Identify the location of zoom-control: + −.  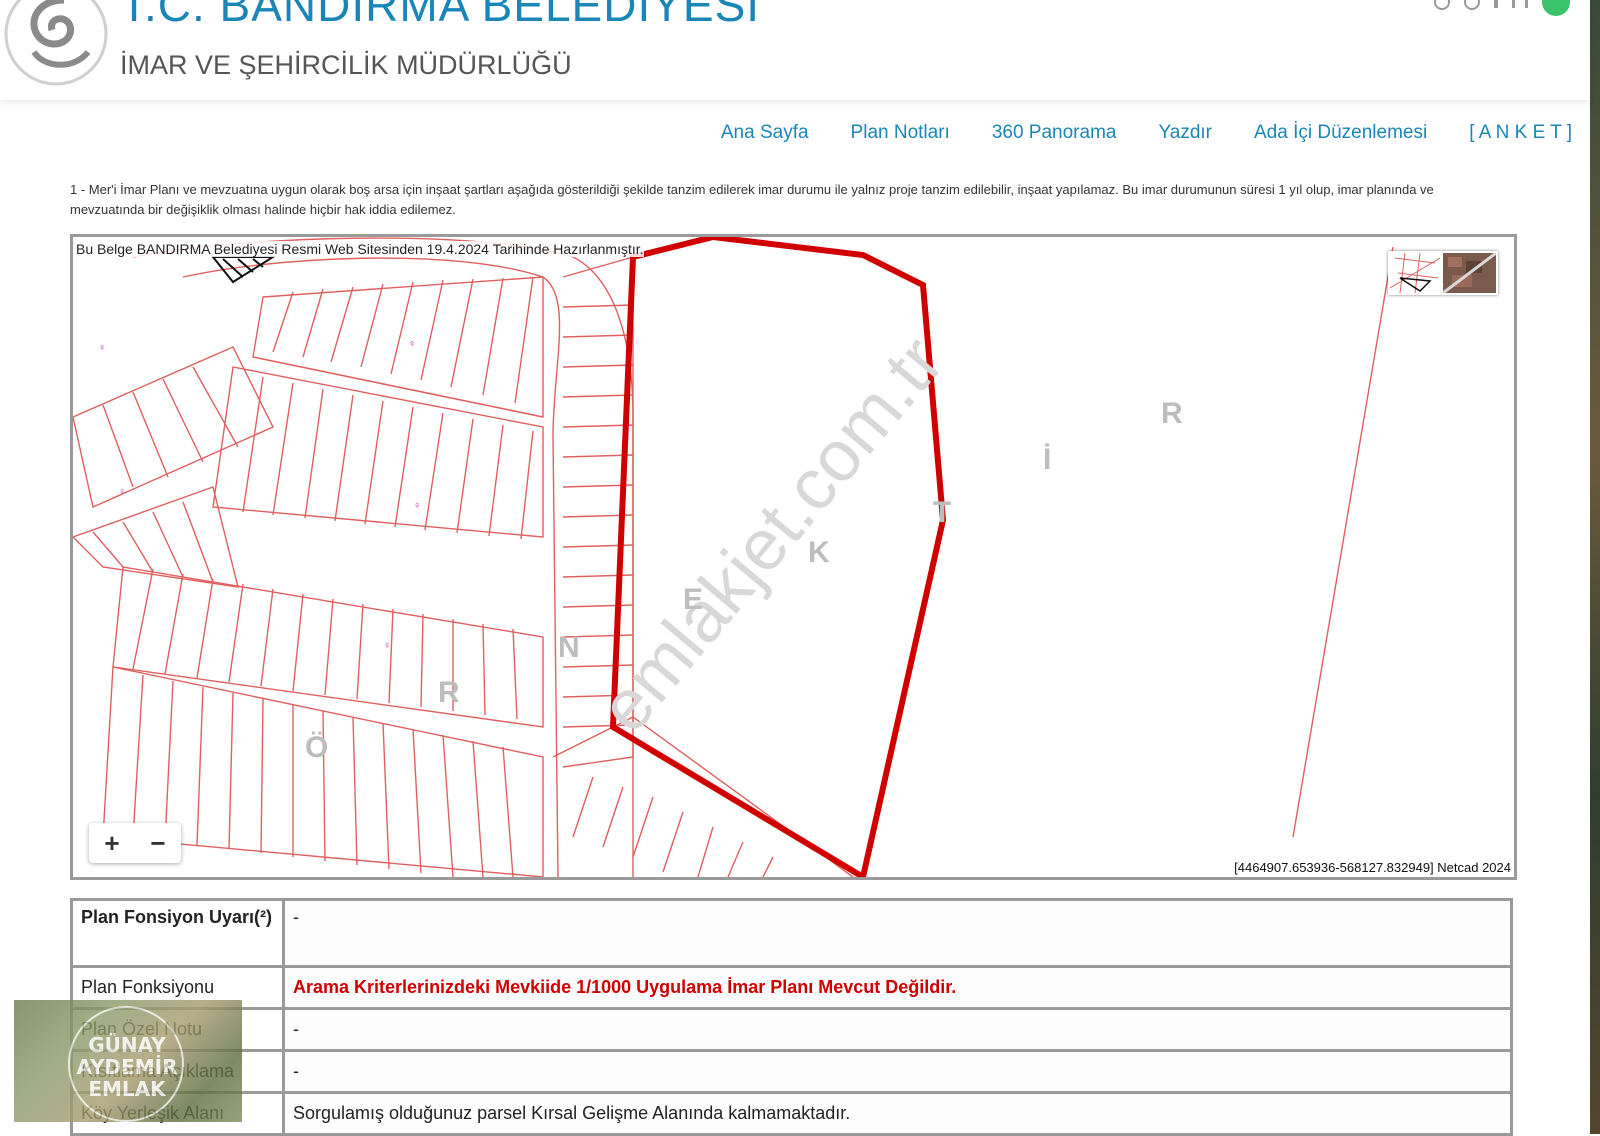
(135, 843).